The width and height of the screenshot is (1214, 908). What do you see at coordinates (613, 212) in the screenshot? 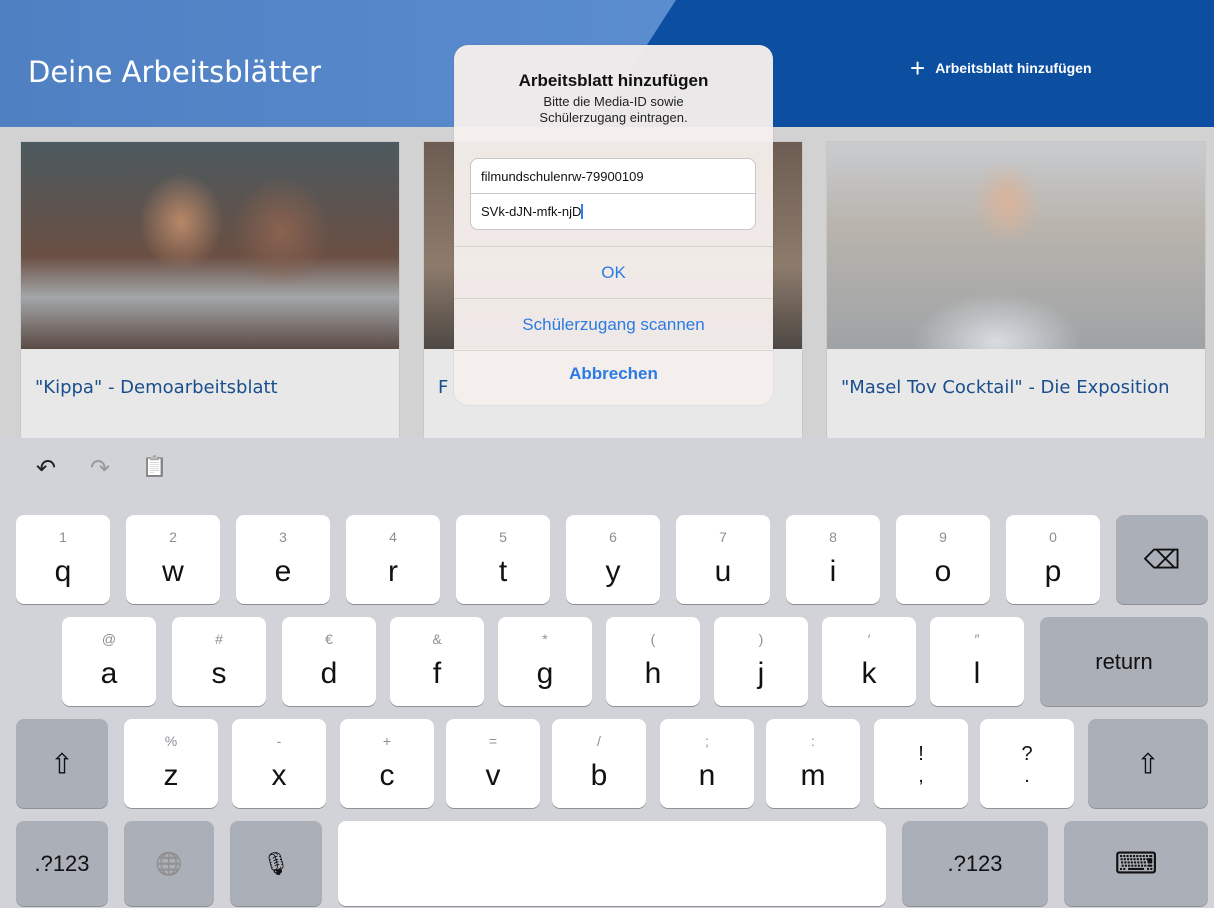
I see `student-access-field: SVk-dJN-mfk-njD` at bounding box center [613, 212].